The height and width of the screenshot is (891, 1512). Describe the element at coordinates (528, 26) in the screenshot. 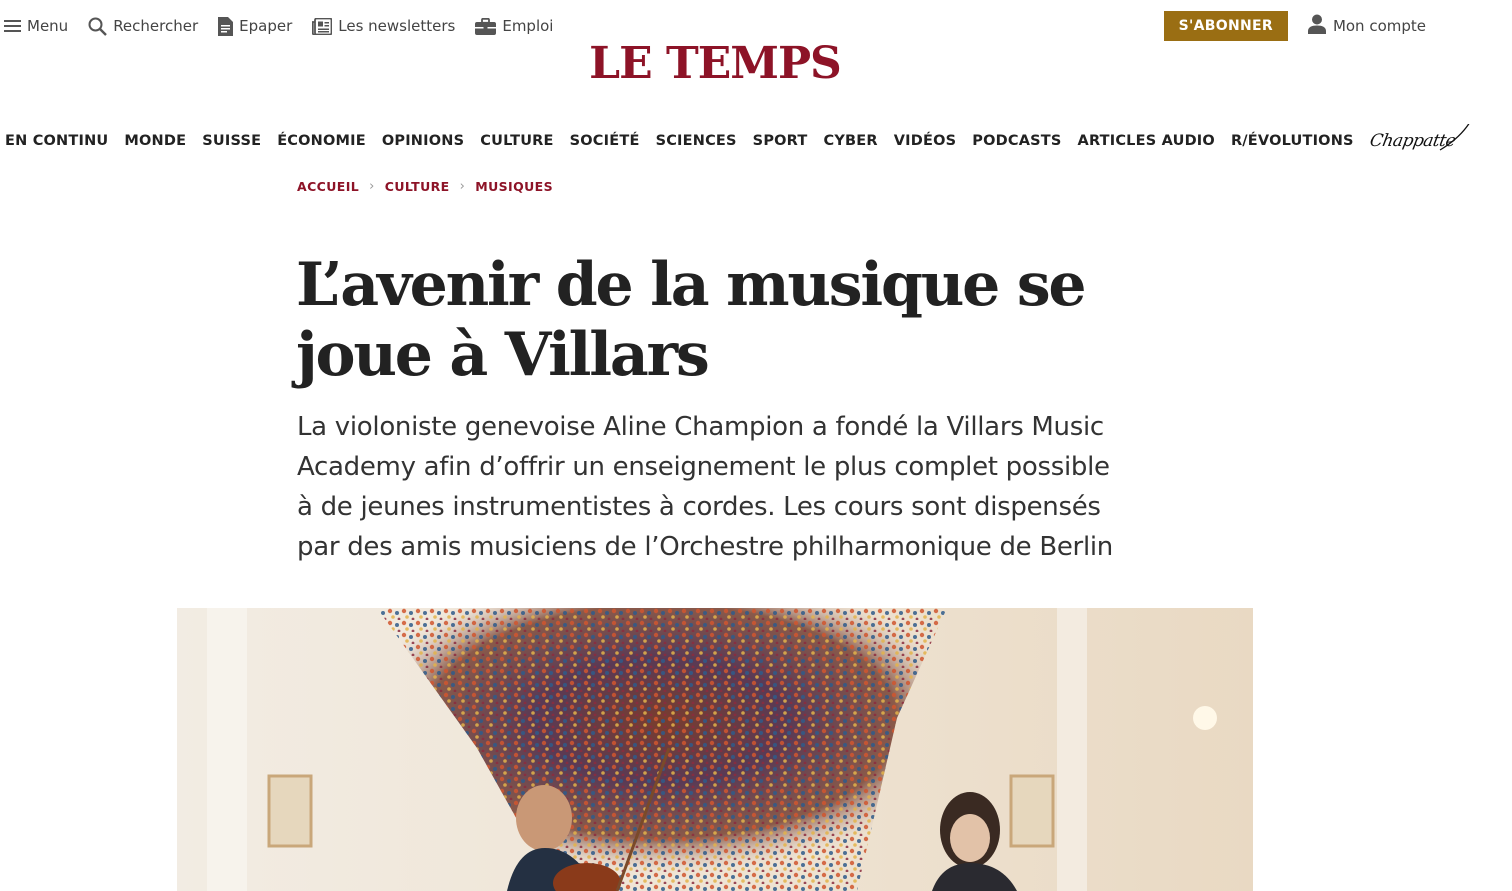

I see `jobs-label: Emploi` at that location.